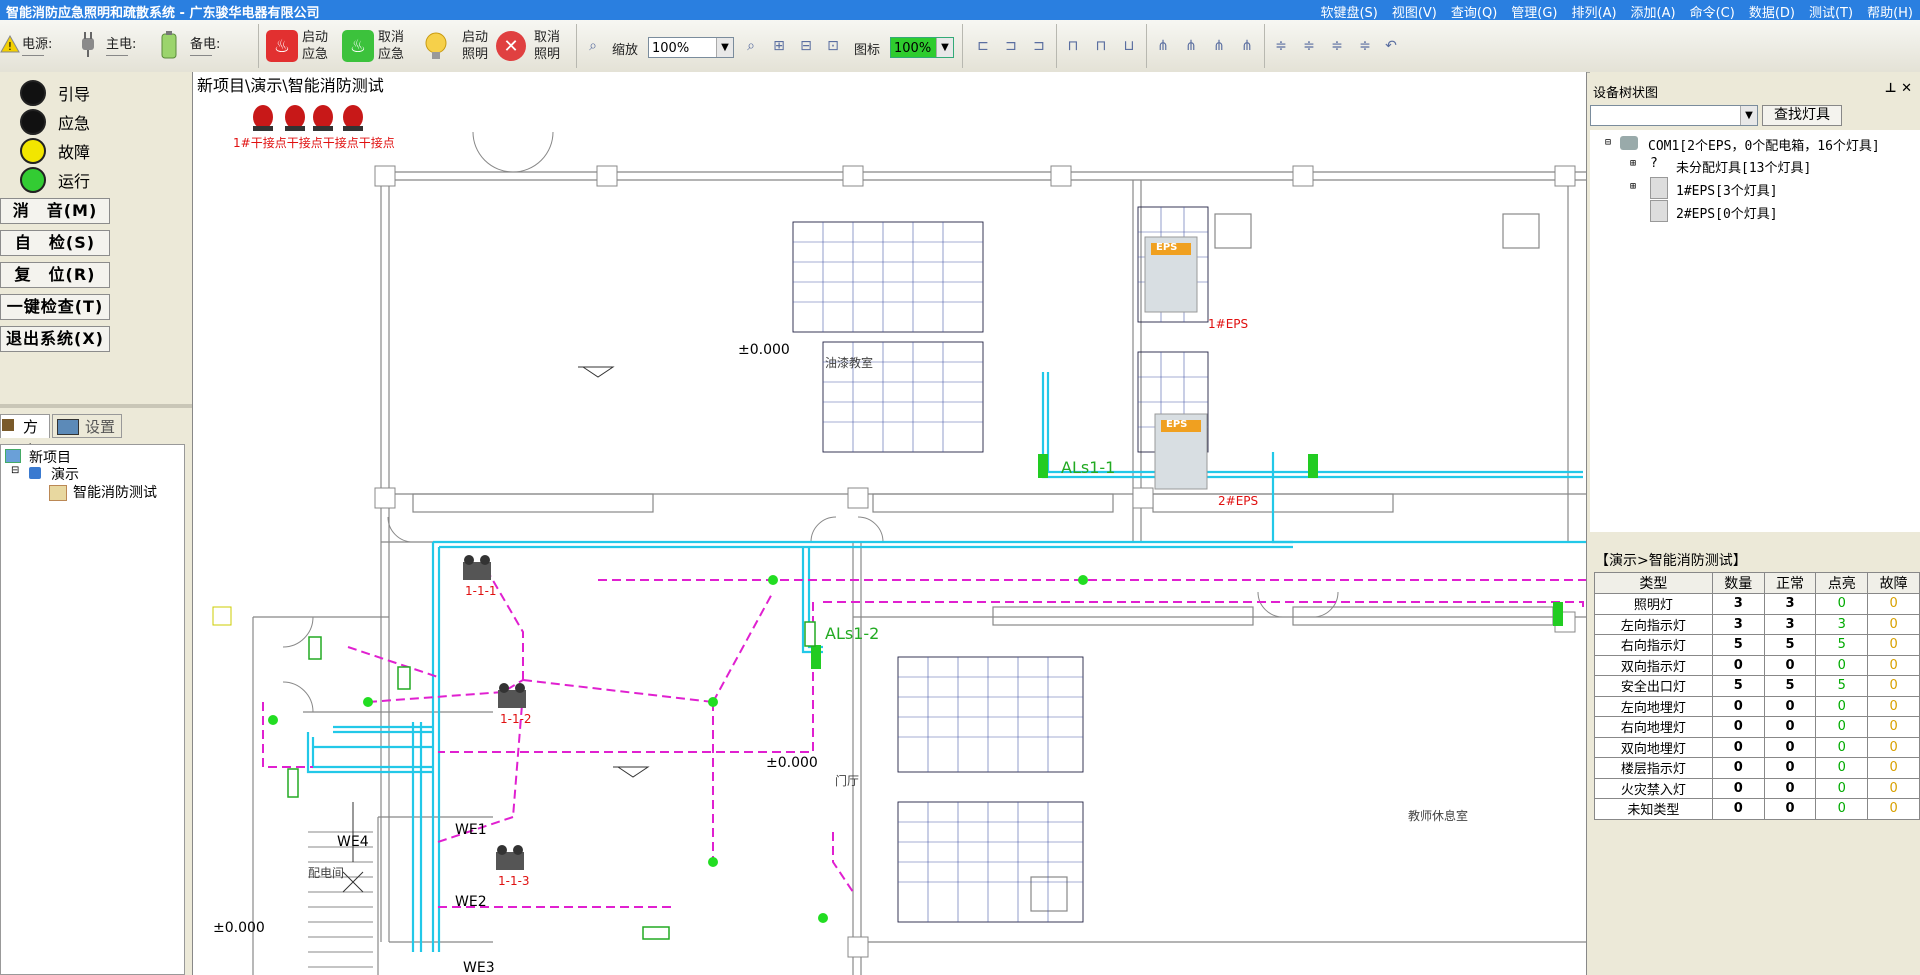 Image resolution: width=1920 pixels, height=975 pixels. I want to click on distribute-h-icon: ⋔, so click(1163, 46).